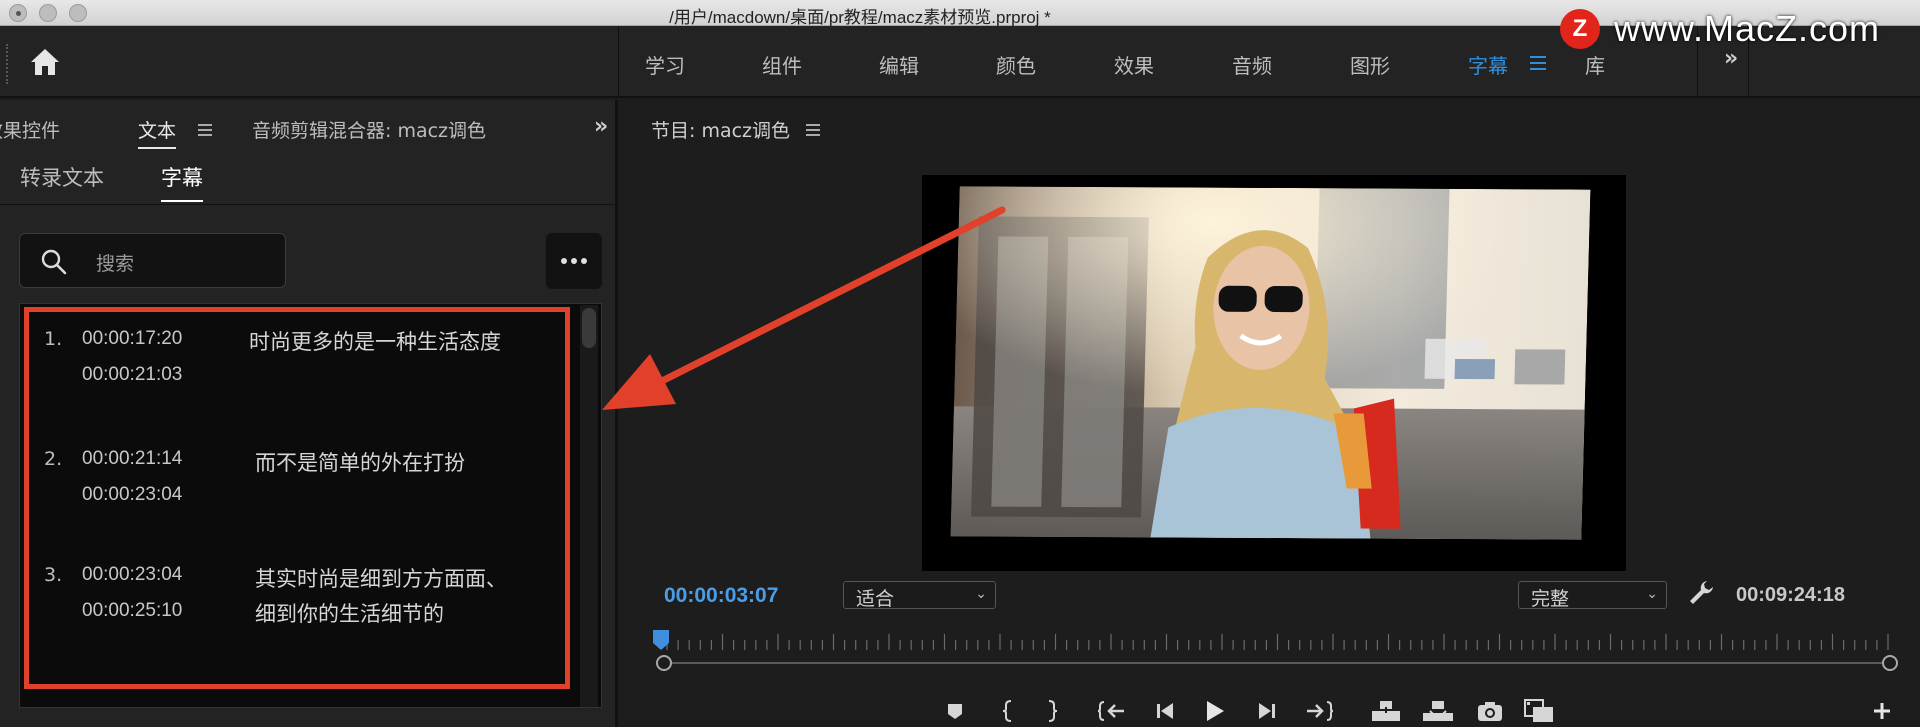 This screenshot has width=1920, height=727. What do you see at coordinates (1215, 711) in the screenshot?
I see `play-icon` at bounding box center [1215, 711].